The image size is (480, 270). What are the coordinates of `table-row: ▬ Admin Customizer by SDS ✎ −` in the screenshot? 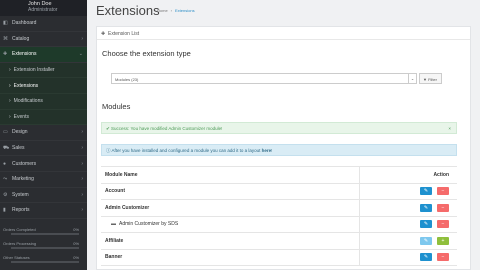 It's located at (279, 224).